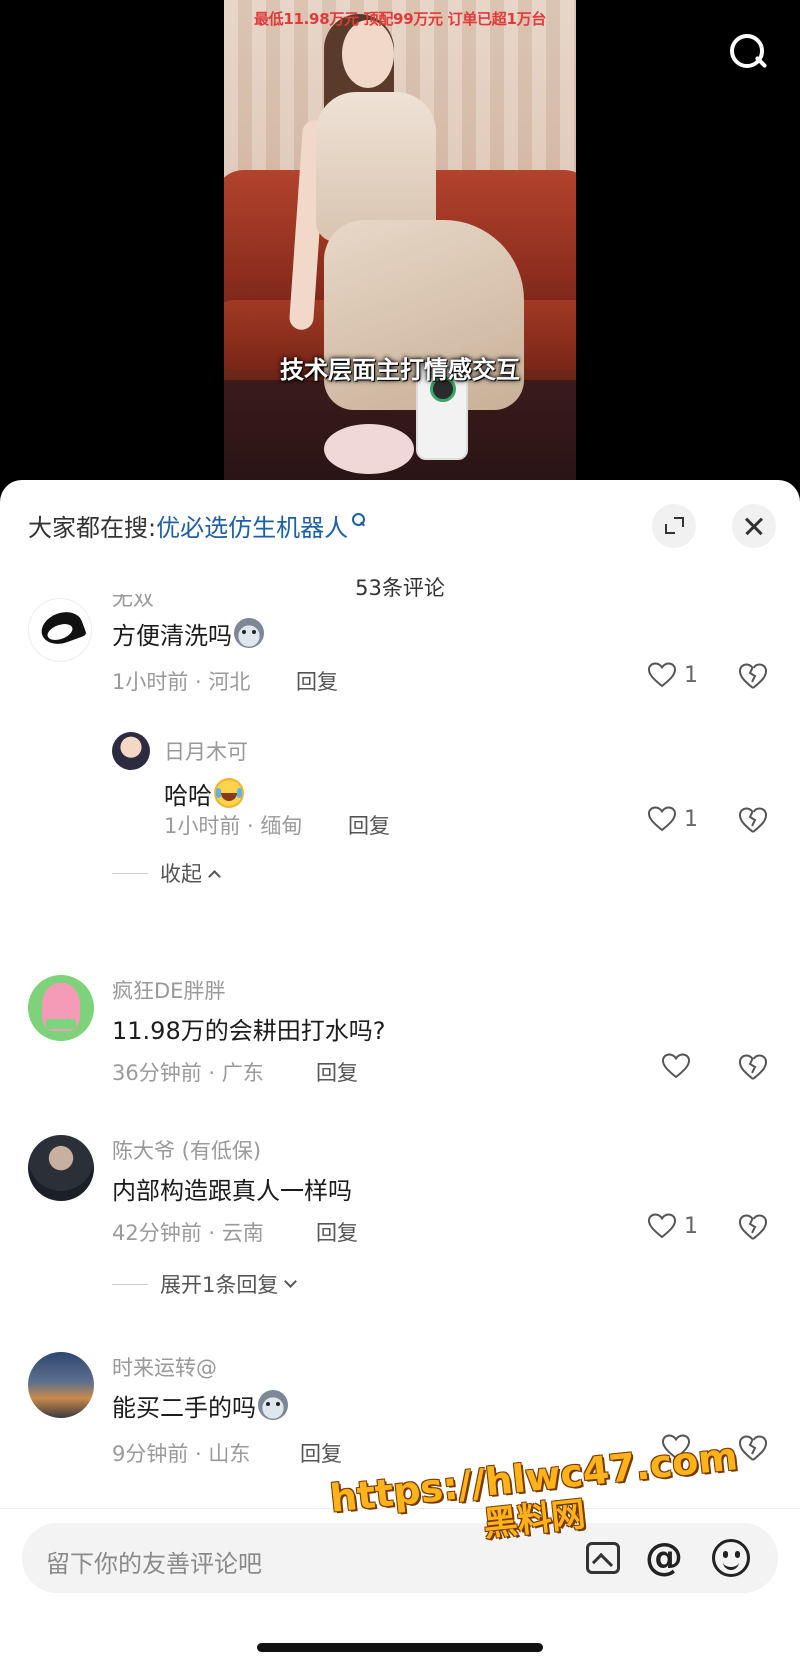  I want to click on chevron-up-icon, so click(214, 876).